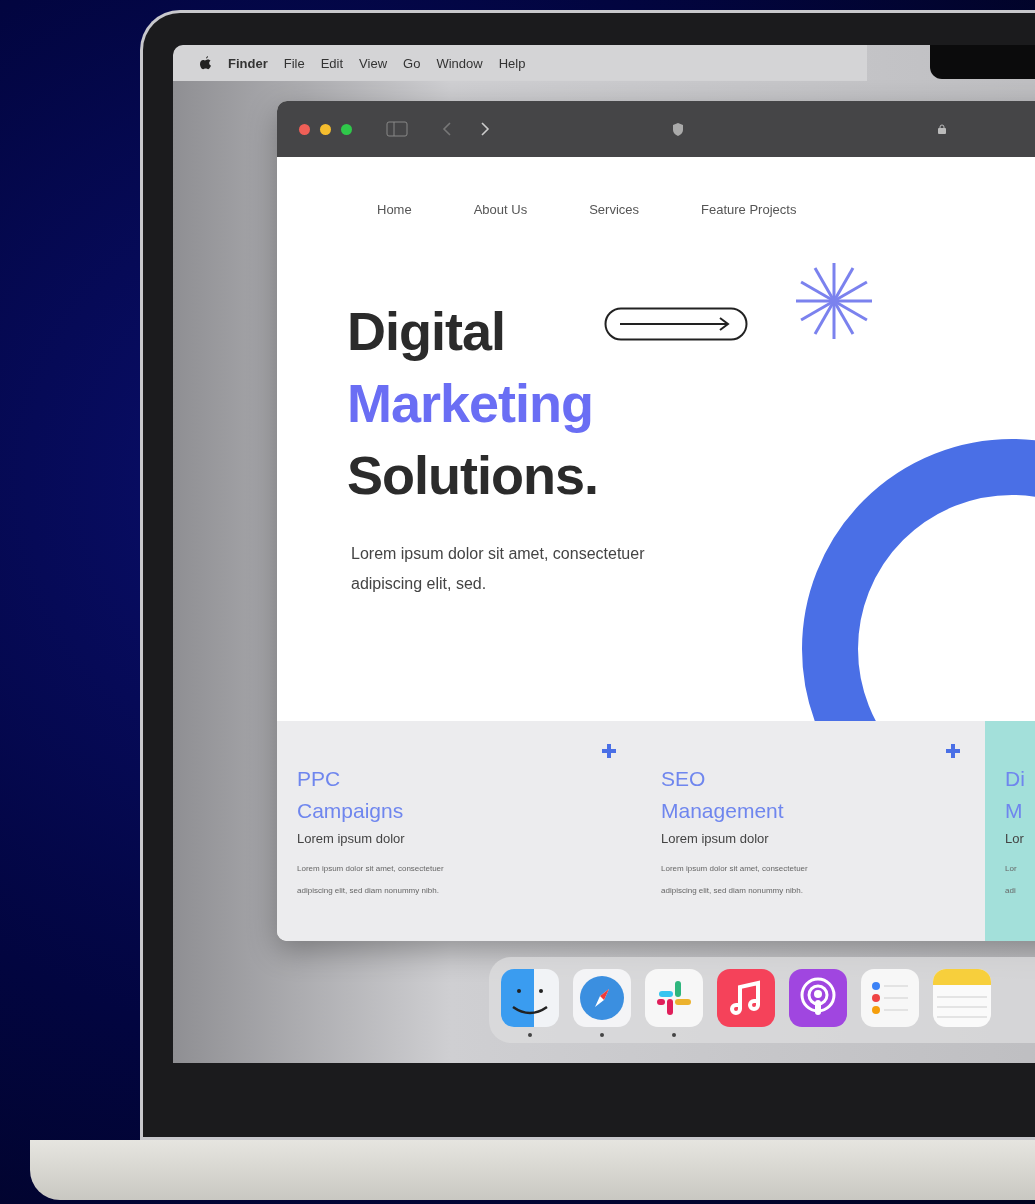 The height and width of the screenshot is (1204, 1035). Describe the element at coordinates (749, 209) in the screenshot. I see `nav-link: Feature Projects` at that location.